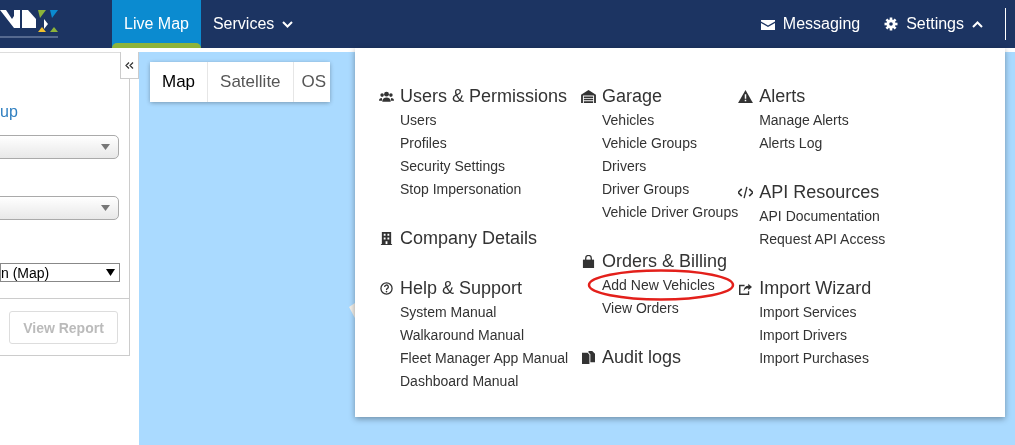 The image size is (1015, 445). Describe the element at coordinates (588, 96) in the screenshot. I see `garage-icon` at that location.